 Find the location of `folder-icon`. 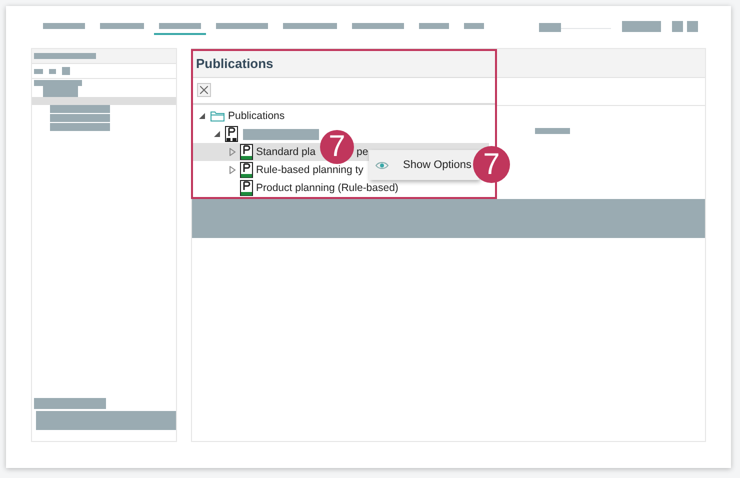

folder-icon is located at coordinates (217, 116).